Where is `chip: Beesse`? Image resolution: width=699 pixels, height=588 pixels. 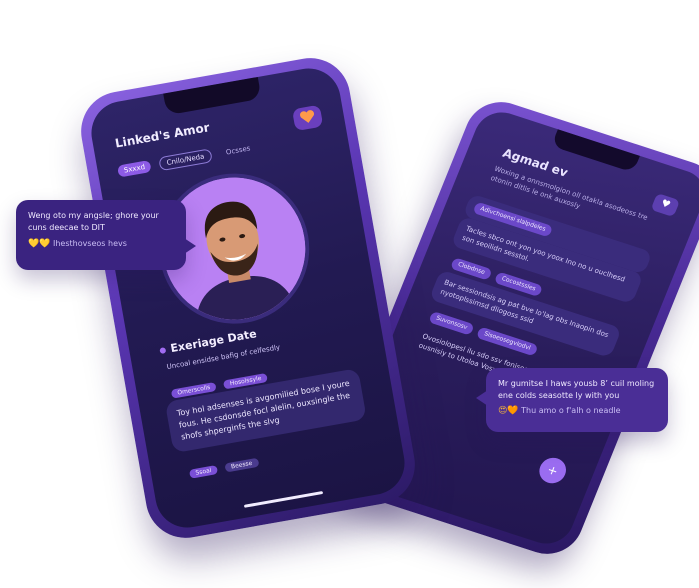 chip: Beesse is located at coordinates (241, 465).